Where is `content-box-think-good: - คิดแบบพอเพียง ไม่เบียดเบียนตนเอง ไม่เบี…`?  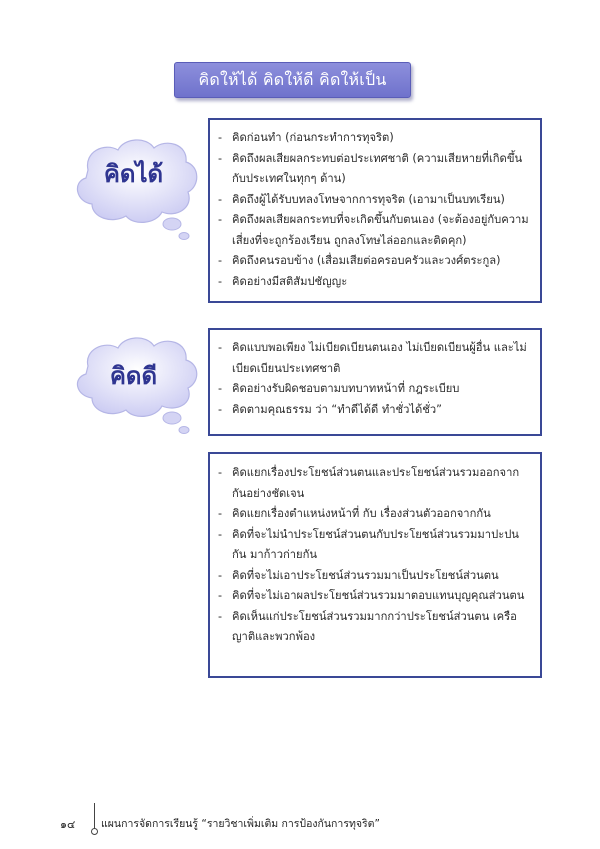
content-box-think-good: - คิดแบบพอเพียง ไม่เบียดเบียนตนเอง ไม่เบี… is located at coordinates (375, 382).